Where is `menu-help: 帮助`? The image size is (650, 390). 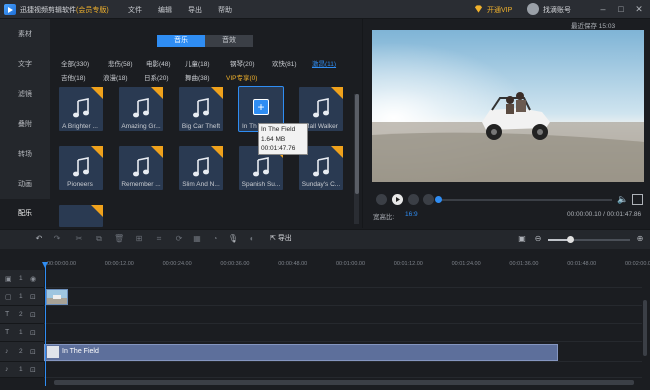 menu-help: 帮助 is located at coordinates (225, 10).